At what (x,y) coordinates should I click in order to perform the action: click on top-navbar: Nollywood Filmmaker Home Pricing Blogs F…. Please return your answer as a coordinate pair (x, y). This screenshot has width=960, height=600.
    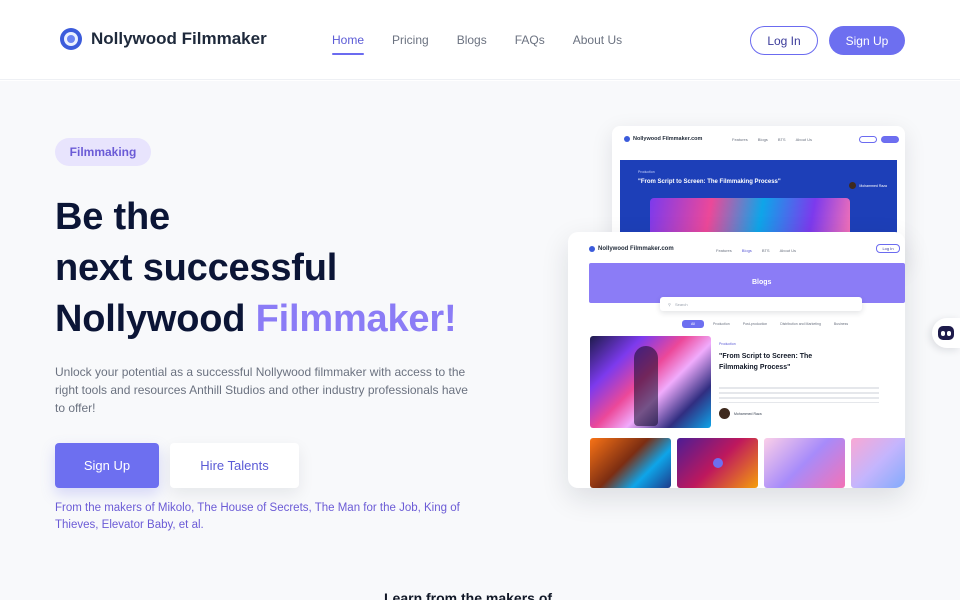
    Looking at the image, I should click on (480, 40).